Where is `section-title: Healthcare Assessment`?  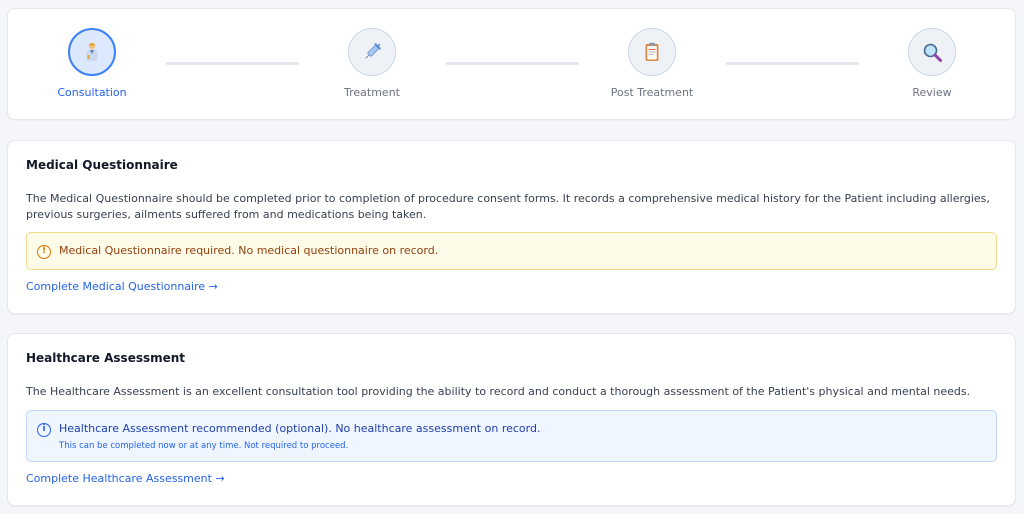 section-title: Healthcare Assessment is located at coordinates (106, 358).